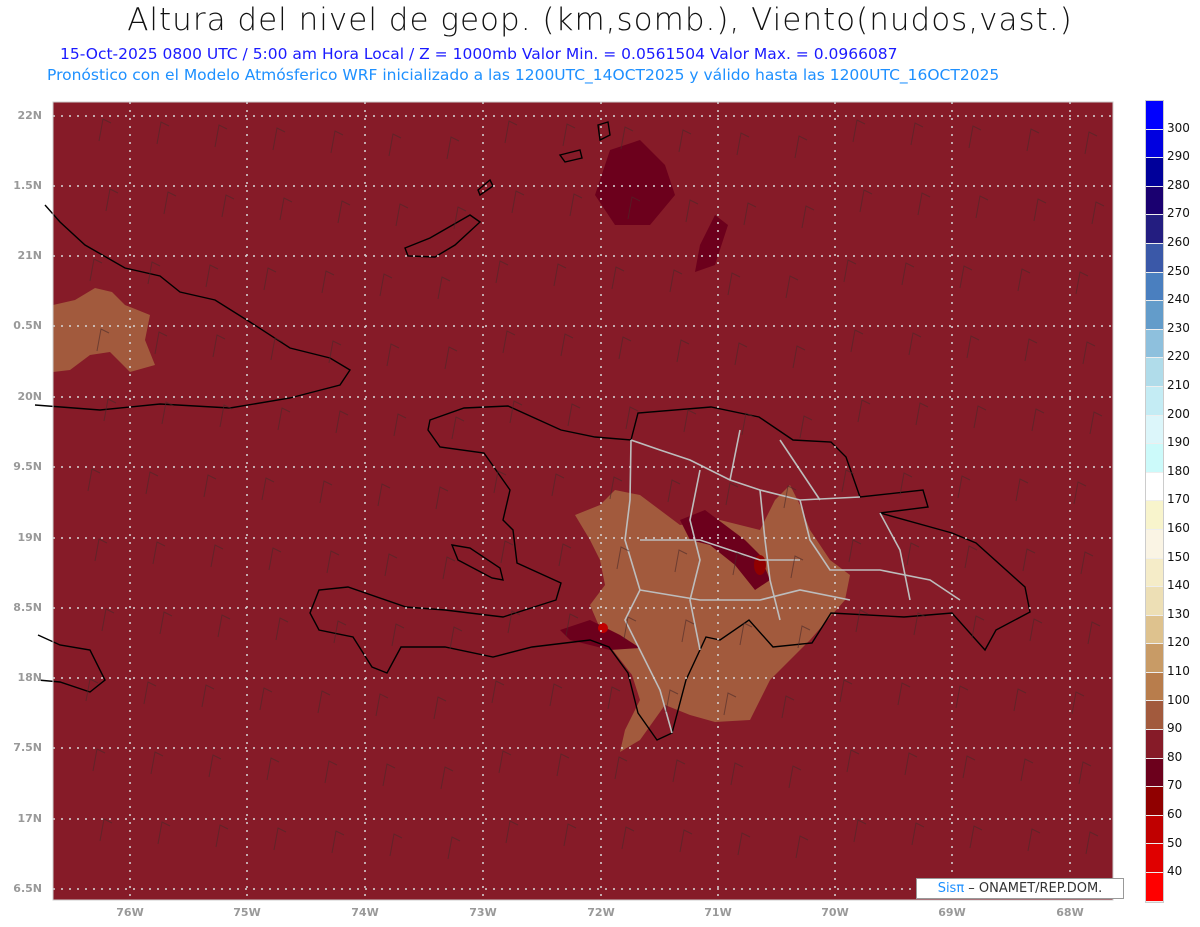  Describe the element at coordinates (27, 888) in the screenshot. I see `latitude-label: 6.5N` at that location.